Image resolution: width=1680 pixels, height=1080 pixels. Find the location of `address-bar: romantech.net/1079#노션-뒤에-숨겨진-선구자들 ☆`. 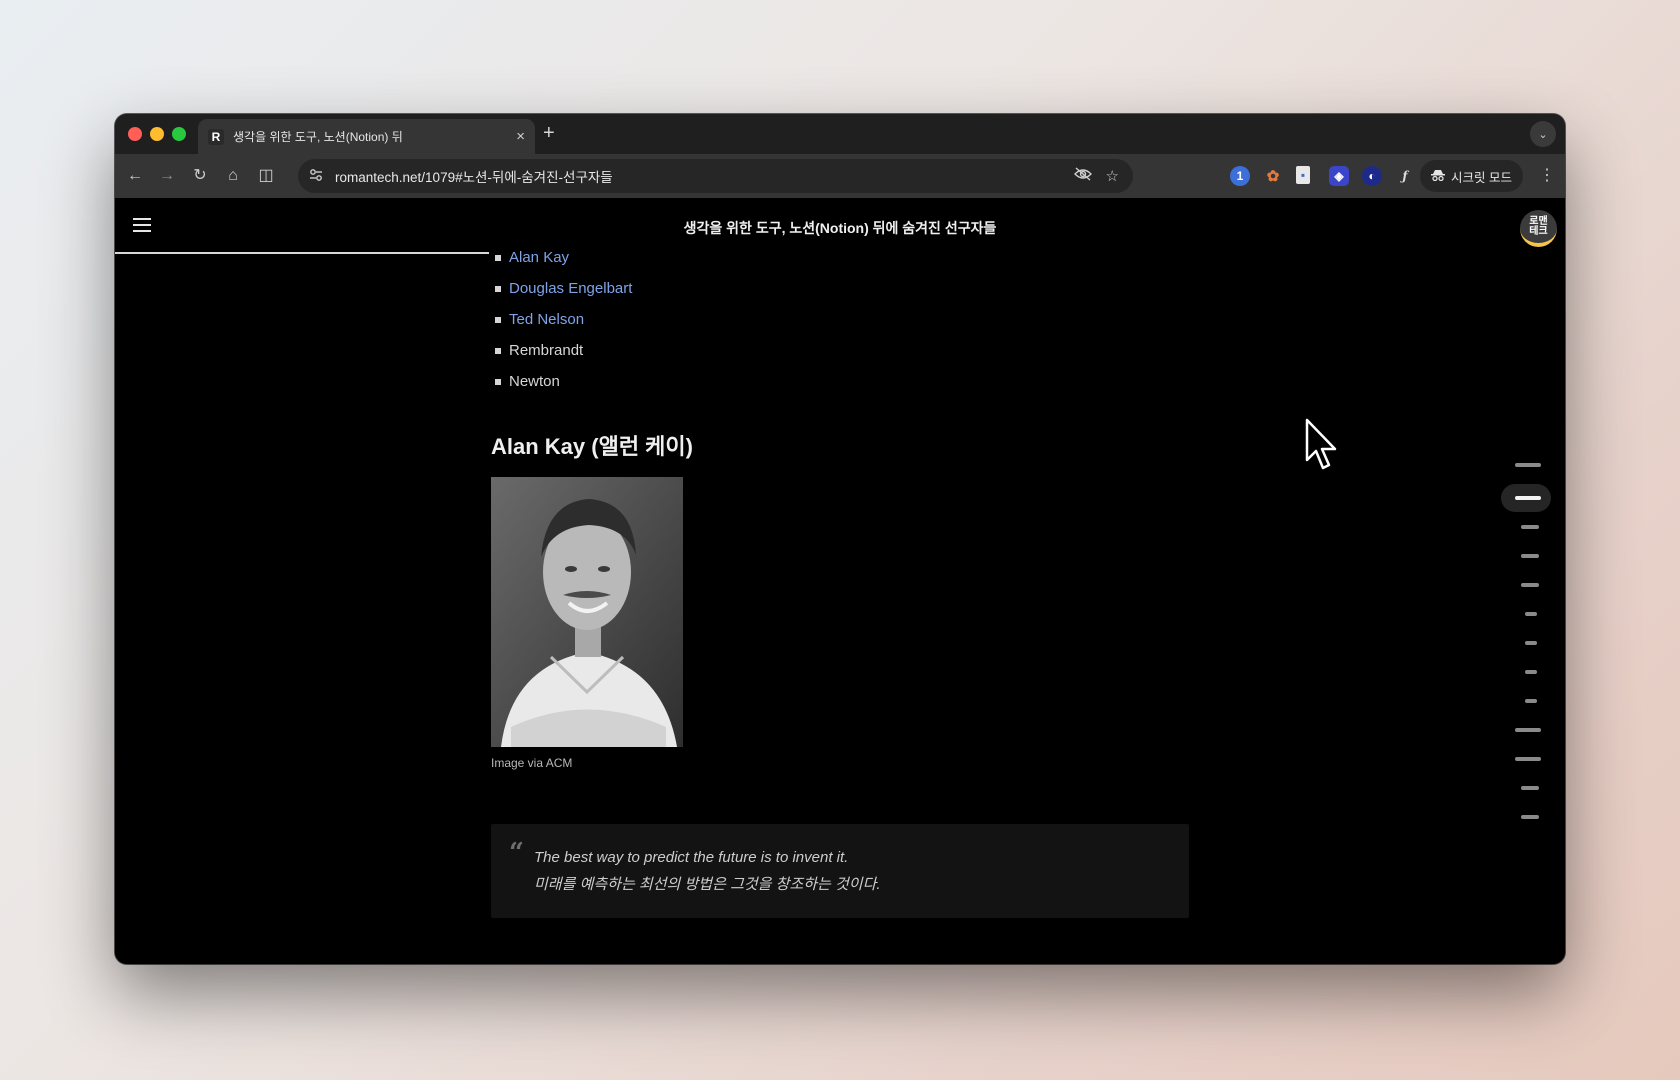

address-bar: romantech.net/1079#노션-뒤에-숨겨진-선구자들 ☆ is located at coordinates (715, 176).